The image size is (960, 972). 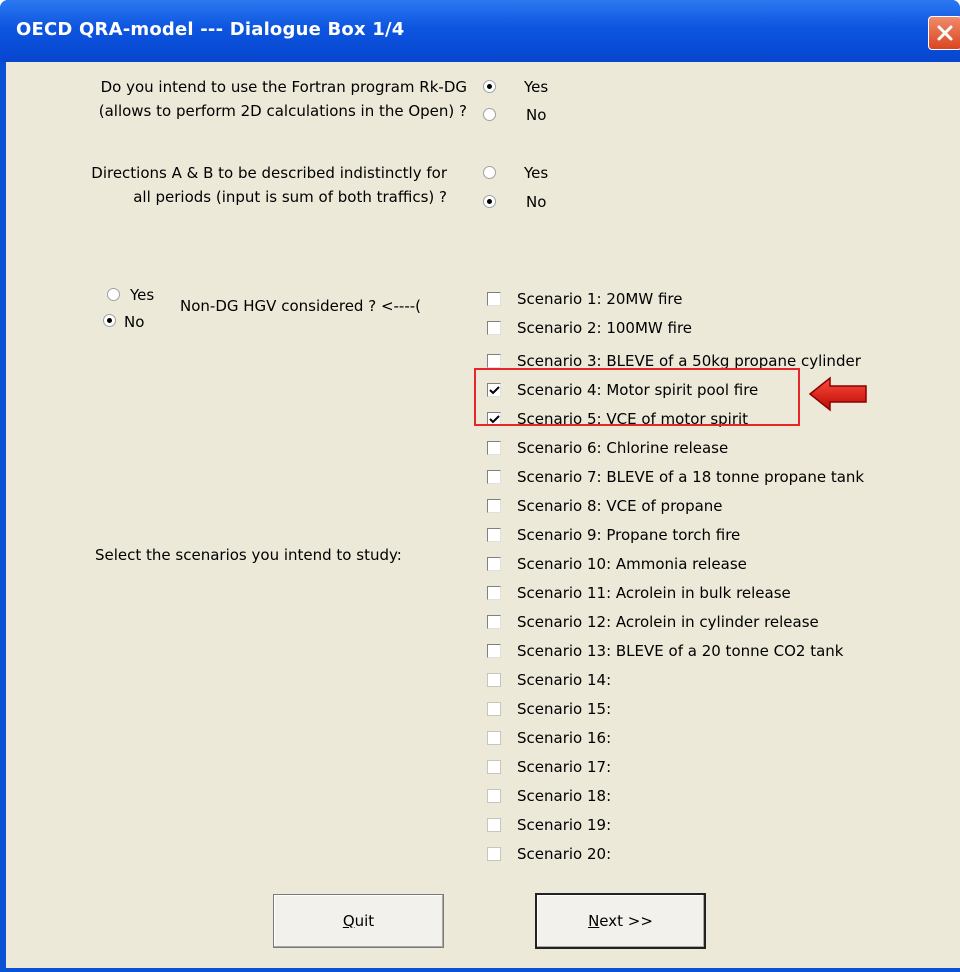 I want to click on directions-yes-radio, so click(x=489, y=172).